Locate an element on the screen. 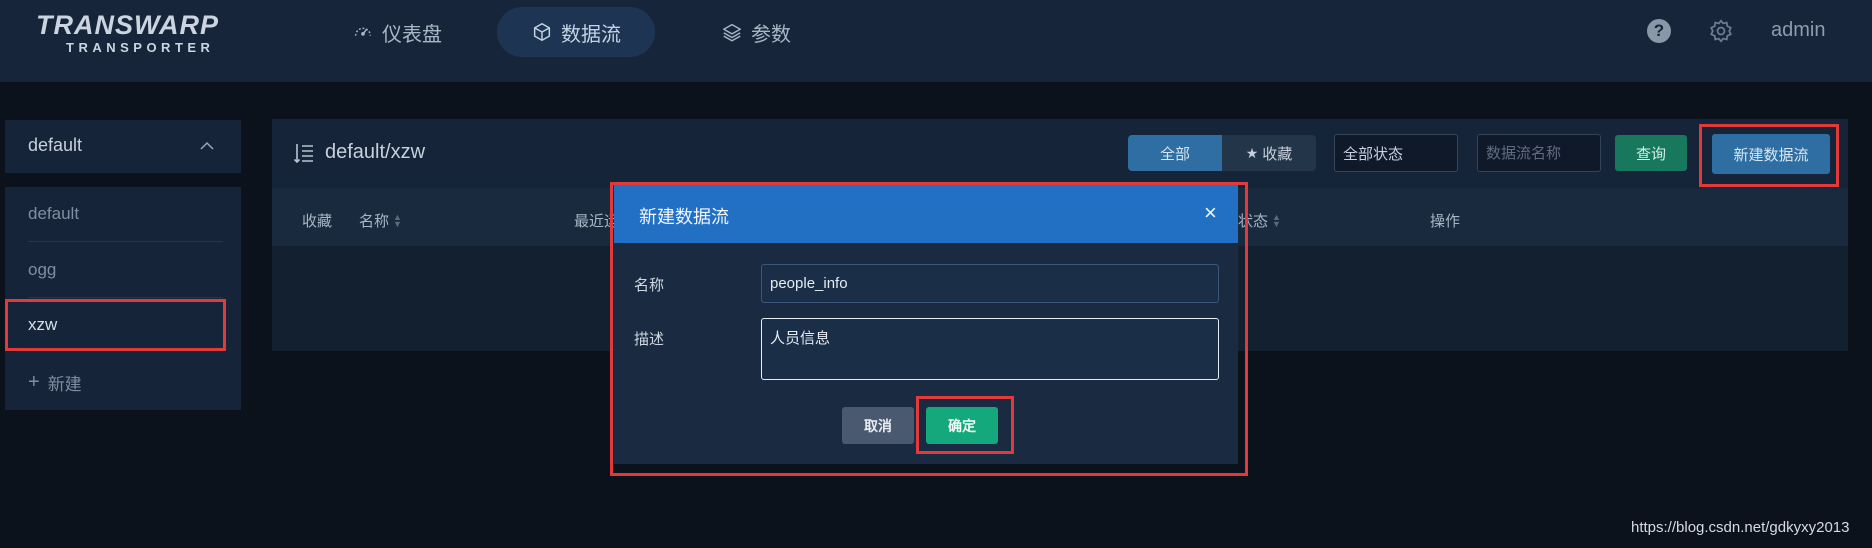 The width and height of the screenshot is (1872, 548). gear-icon is located at coordinates (1721, 31).